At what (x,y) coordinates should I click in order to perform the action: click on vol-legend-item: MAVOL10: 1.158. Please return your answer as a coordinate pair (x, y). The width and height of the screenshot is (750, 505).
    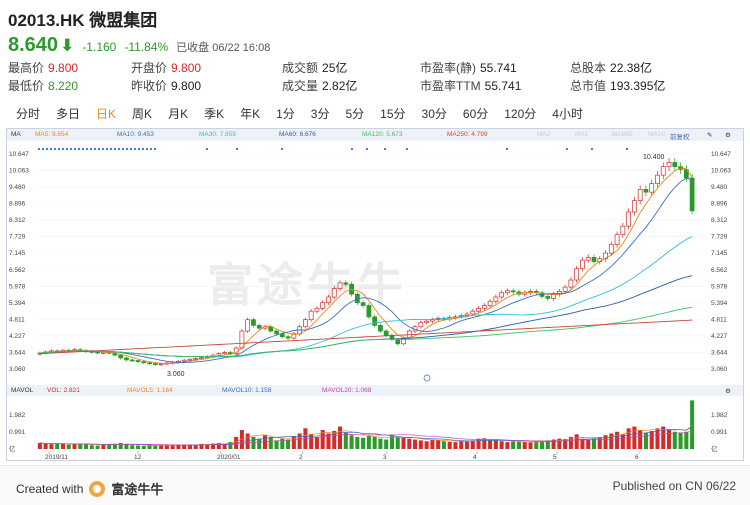
    Looking at the image, I should click on (246, 390).